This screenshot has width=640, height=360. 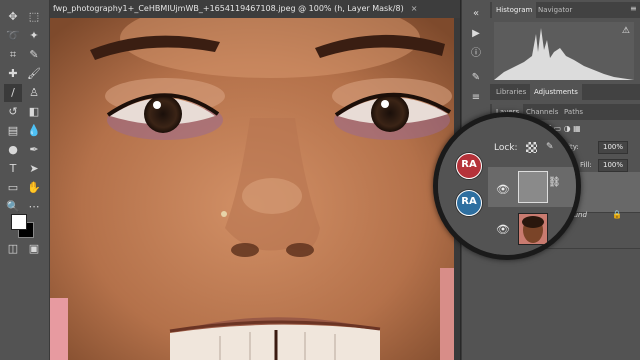 I want to click on gradient-tool-icon: ▤, so click(x=13, y=131).